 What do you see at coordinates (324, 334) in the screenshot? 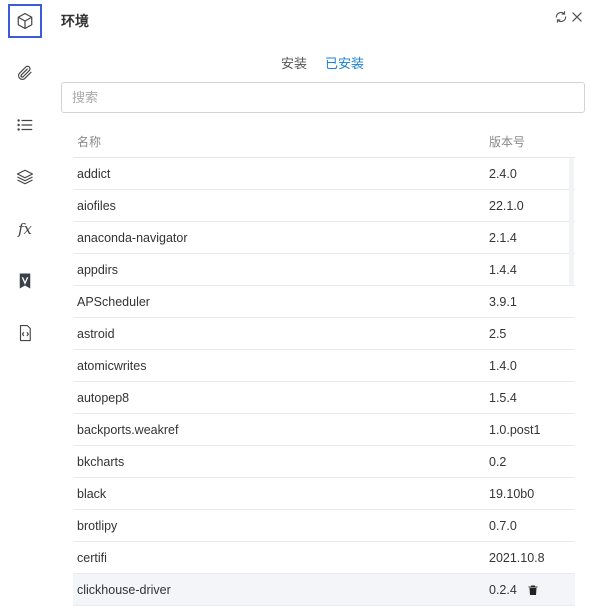
I see `table-row: astroid 2.5` at bounding box center [324, 334].